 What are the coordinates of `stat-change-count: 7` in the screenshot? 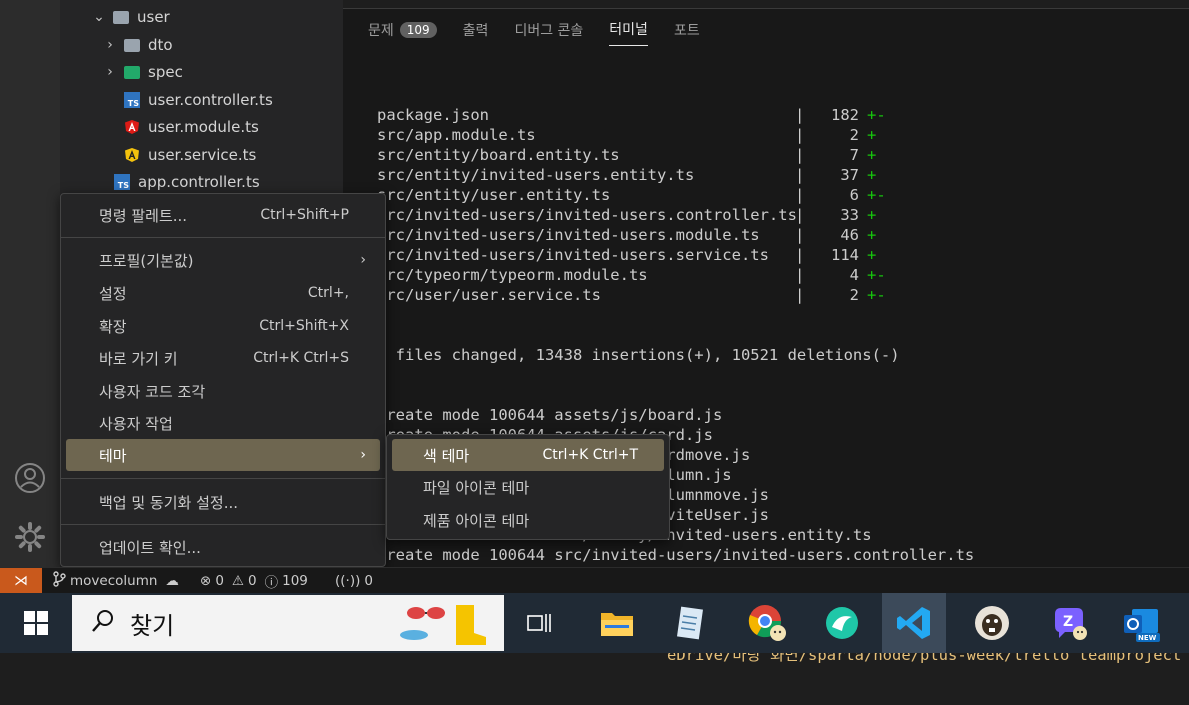 It's located at (854, 155).